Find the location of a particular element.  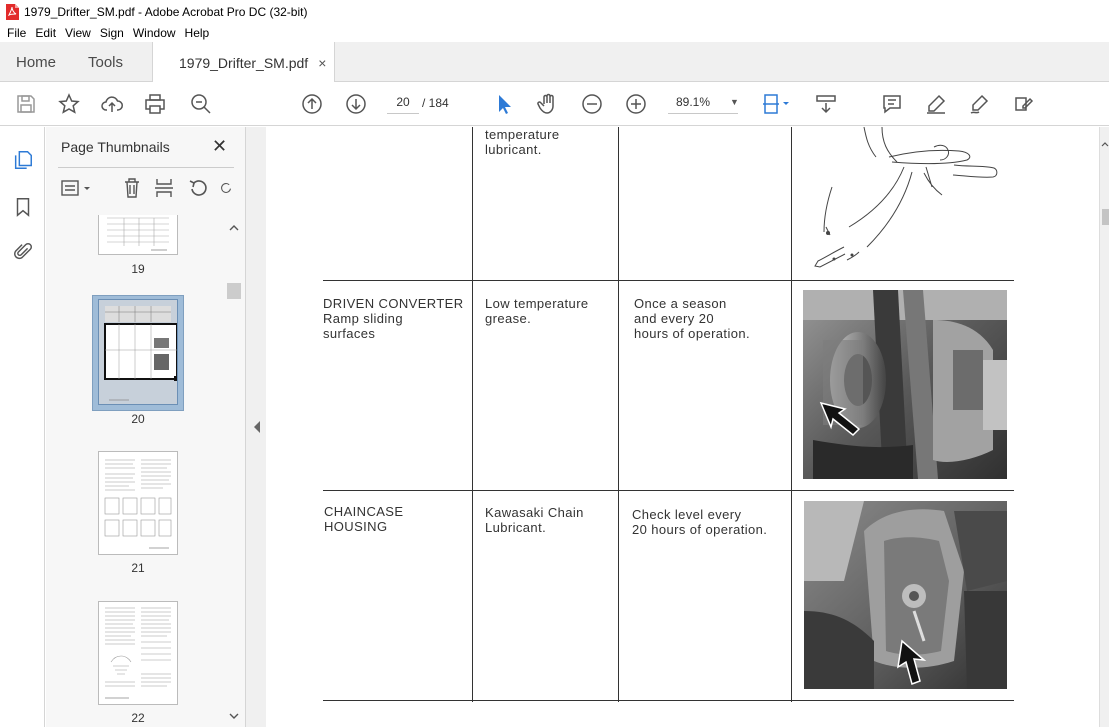

page-number-input is located at coordinates (403, 102).